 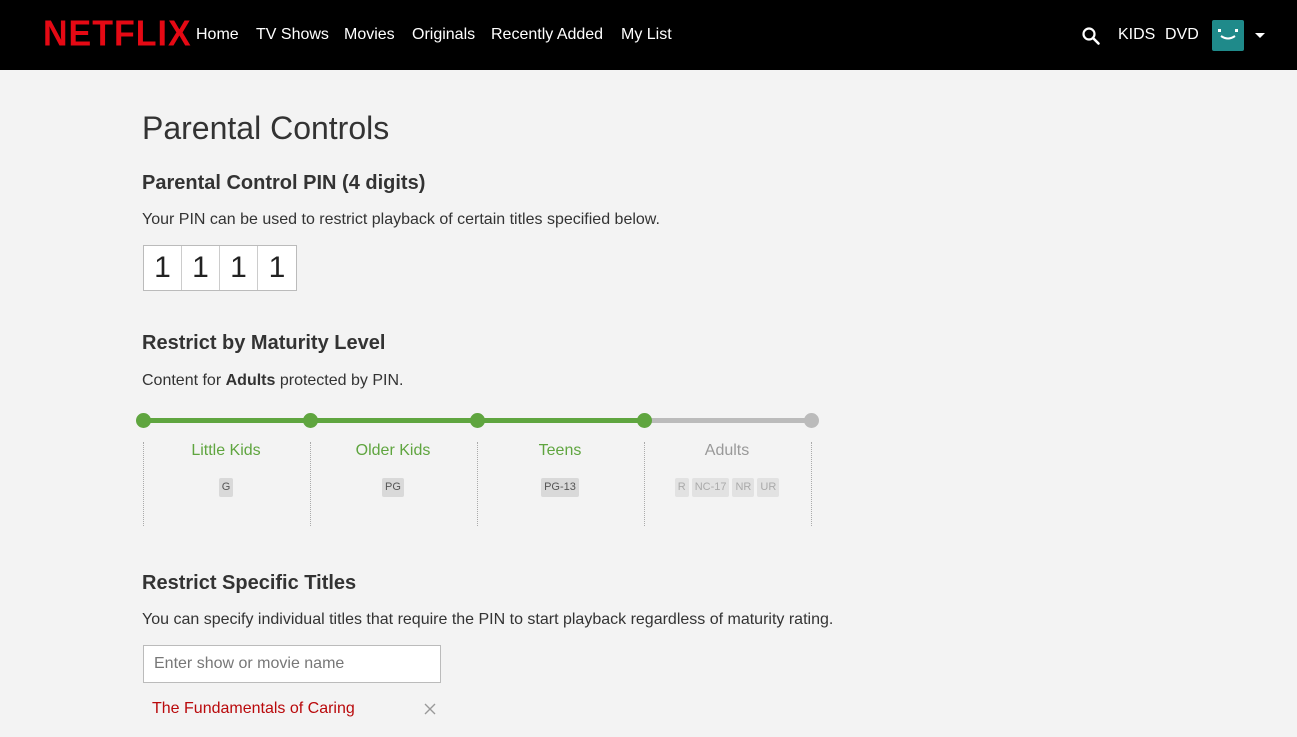 I want to click on rating-badge: PG, so click(x=393, y=487).